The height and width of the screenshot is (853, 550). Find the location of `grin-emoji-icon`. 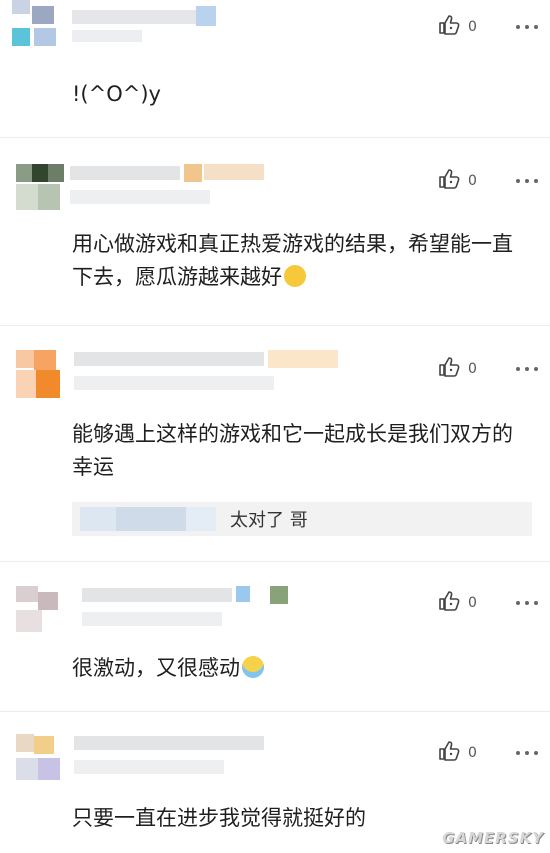

grin-emoji-icon is located at coordinates (295, 276).